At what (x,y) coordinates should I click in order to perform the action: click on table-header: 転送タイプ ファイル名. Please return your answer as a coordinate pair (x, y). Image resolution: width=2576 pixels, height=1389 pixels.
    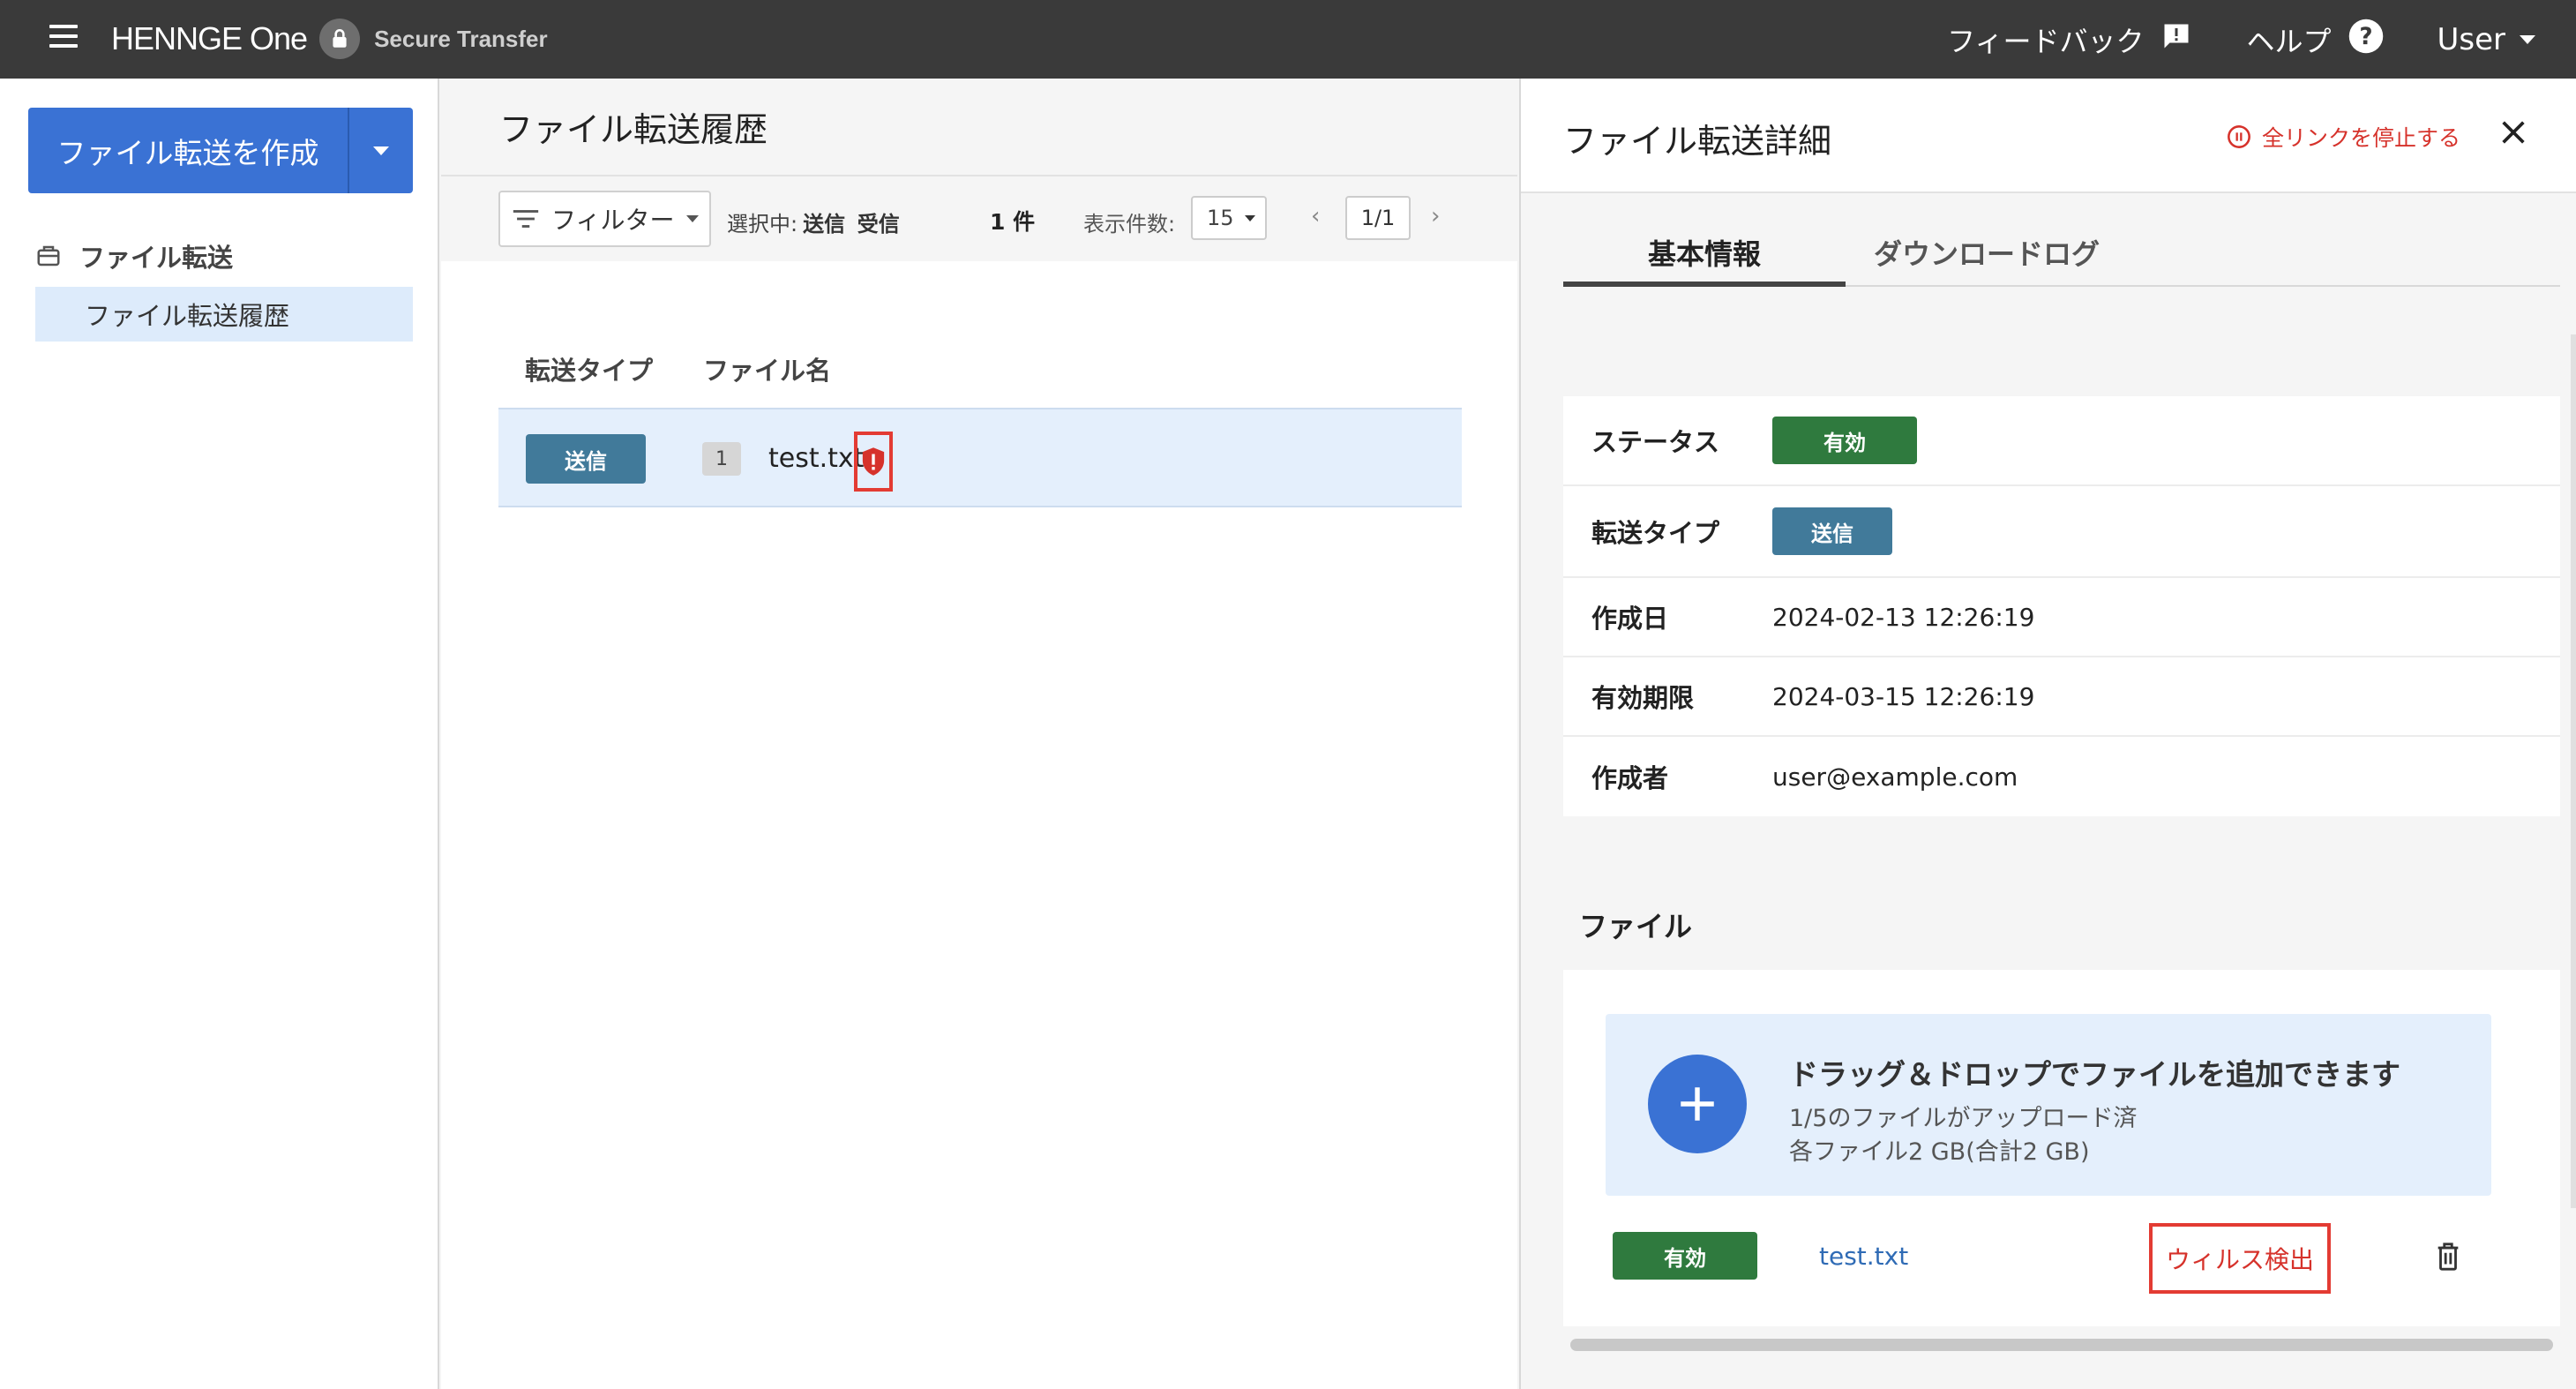
    Looking at the image, I should click on (678, 368).